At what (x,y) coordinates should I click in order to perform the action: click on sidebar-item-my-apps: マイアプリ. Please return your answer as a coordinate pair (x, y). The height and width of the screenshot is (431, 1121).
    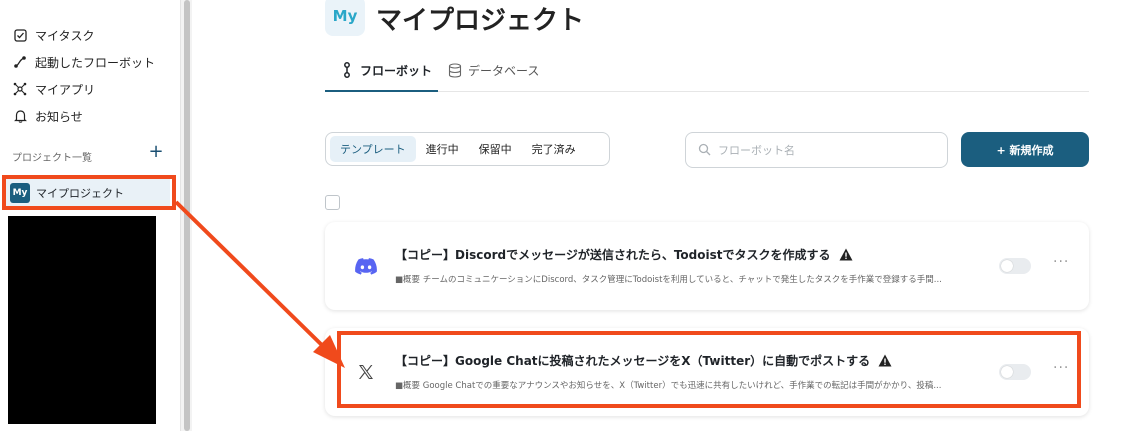
    Looking at the image, I should click on (53, 89).